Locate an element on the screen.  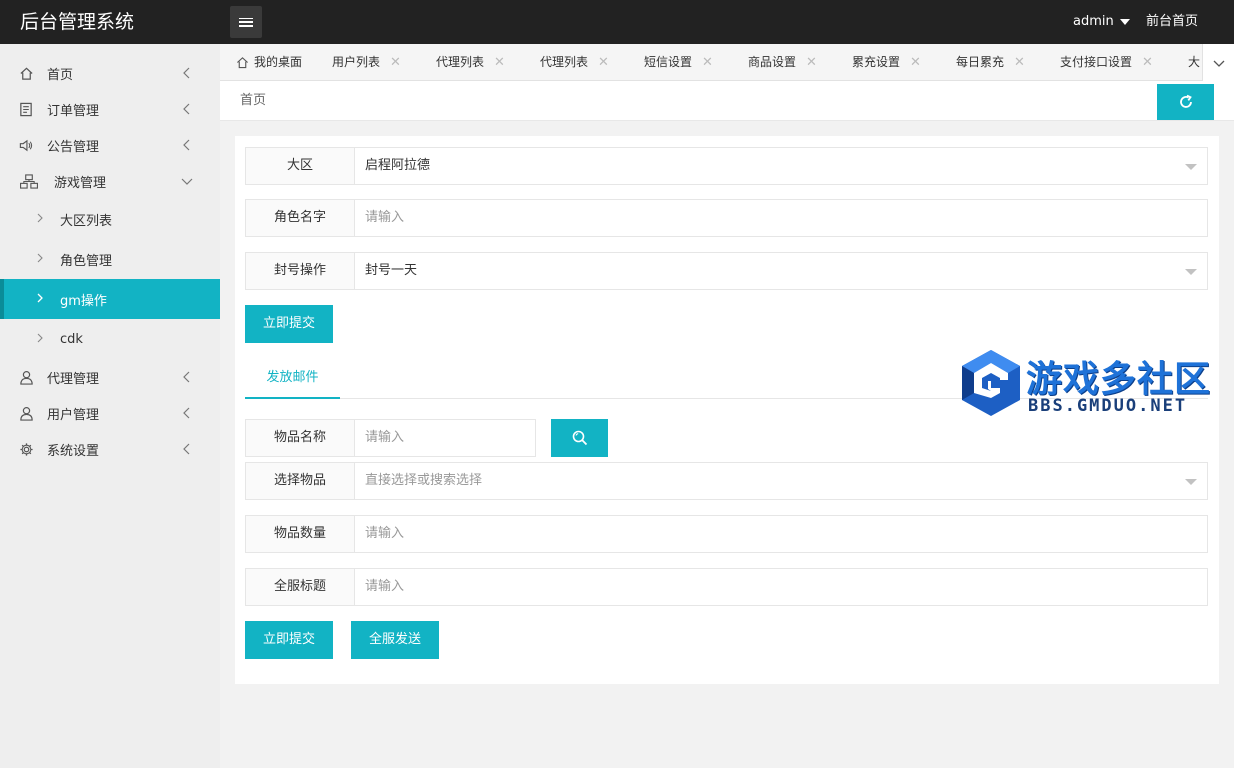
refresh-button is located at coordinates (1185, 102).